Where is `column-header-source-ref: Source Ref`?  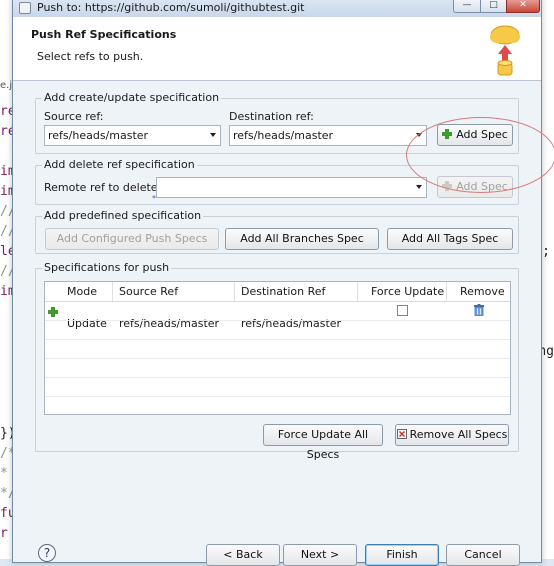
column-header-source-ref: Source Ref is located at coordinates (174, 291).